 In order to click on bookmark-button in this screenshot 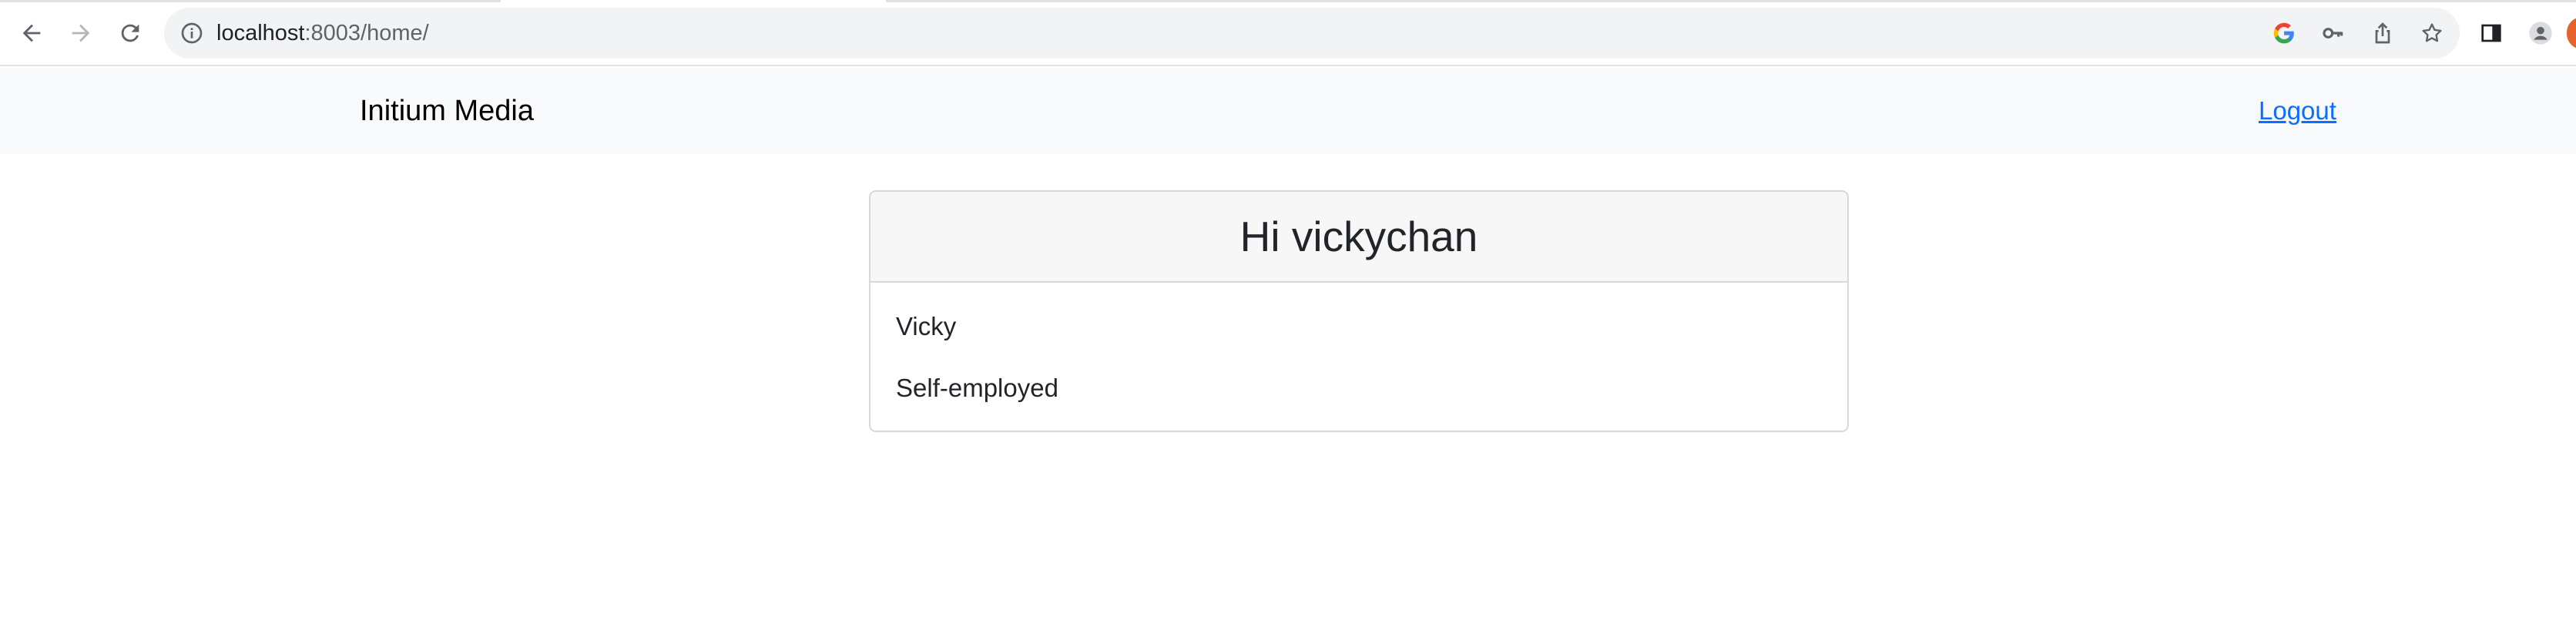, I will do `click(2432, 33)`.